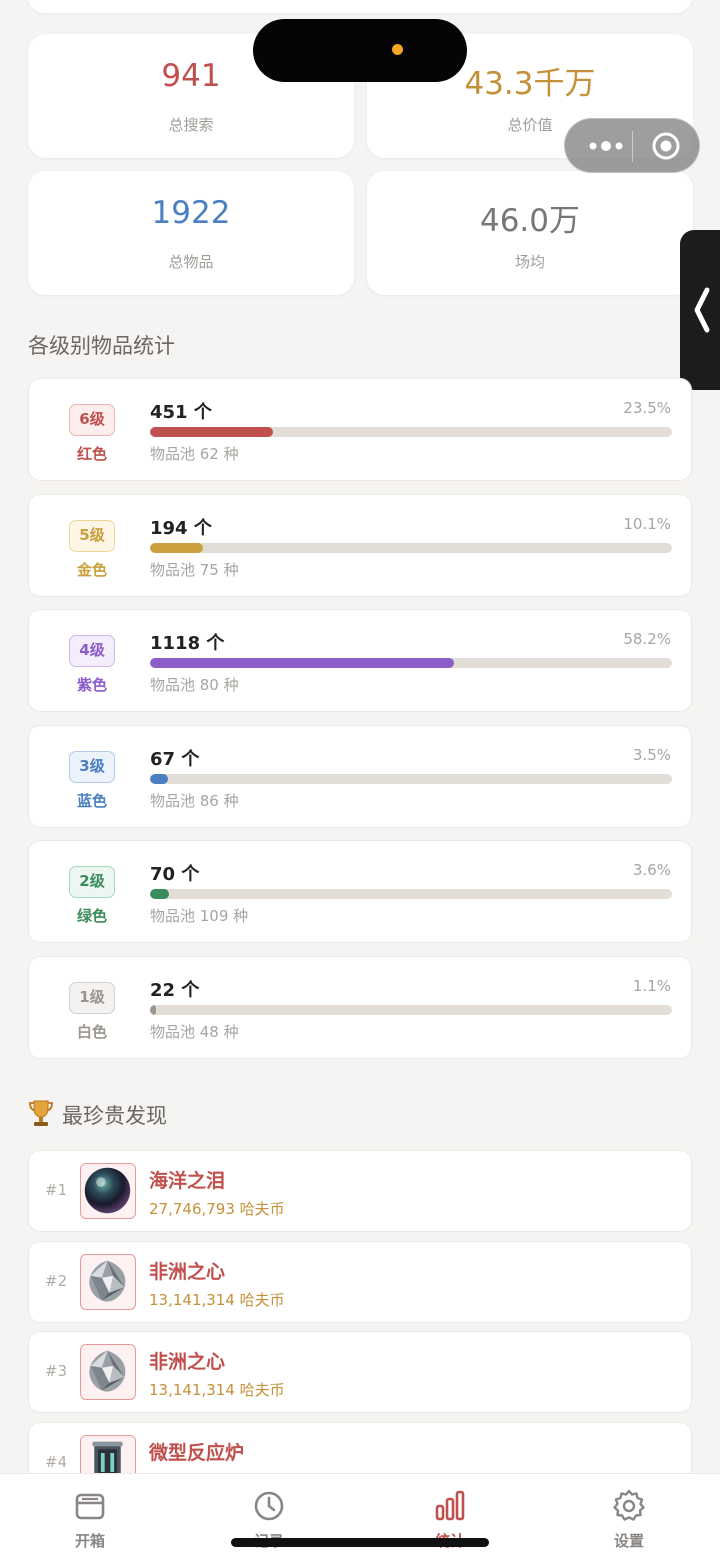 This screenshot has width=720, height=1561. I want to click on rarity-percent: 23.5%, so click(647, 408).